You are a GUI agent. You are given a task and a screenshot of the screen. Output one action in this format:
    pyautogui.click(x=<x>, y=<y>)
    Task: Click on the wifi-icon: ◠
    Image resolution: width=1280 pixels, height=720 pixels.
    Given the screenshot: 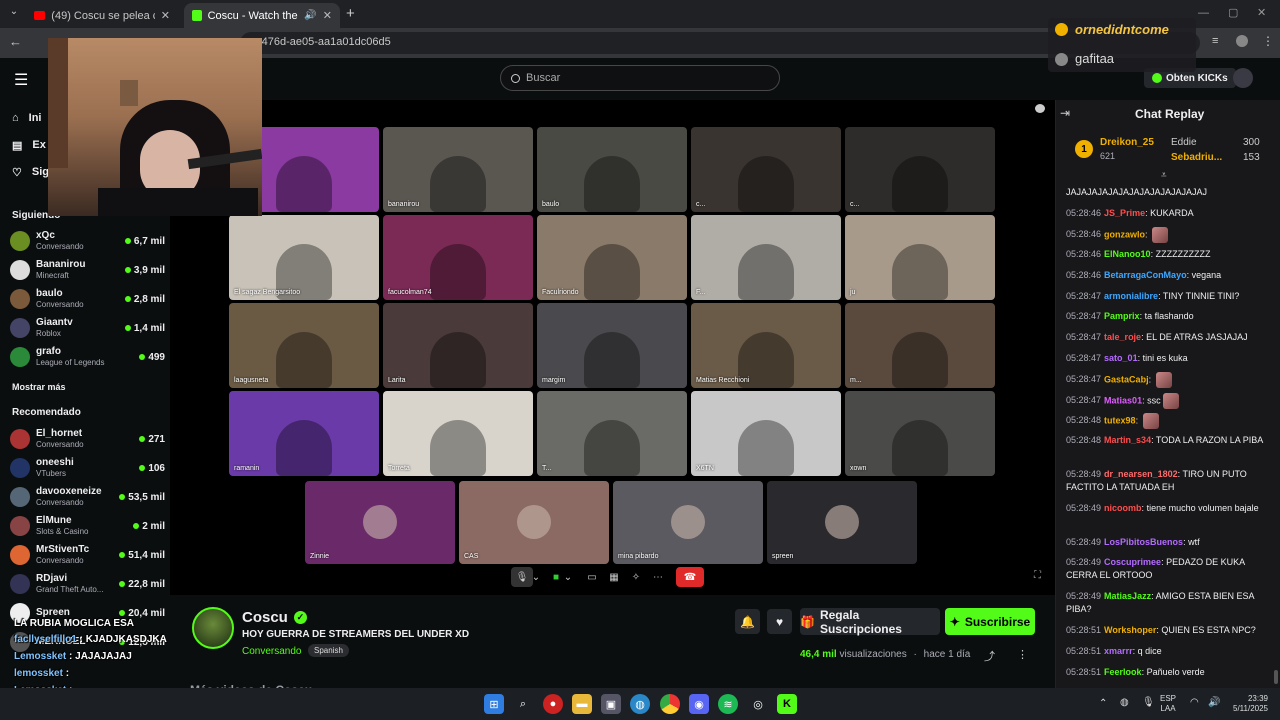 What is the action you would take?
    pyautogui.click(x=1194, y=702)
    